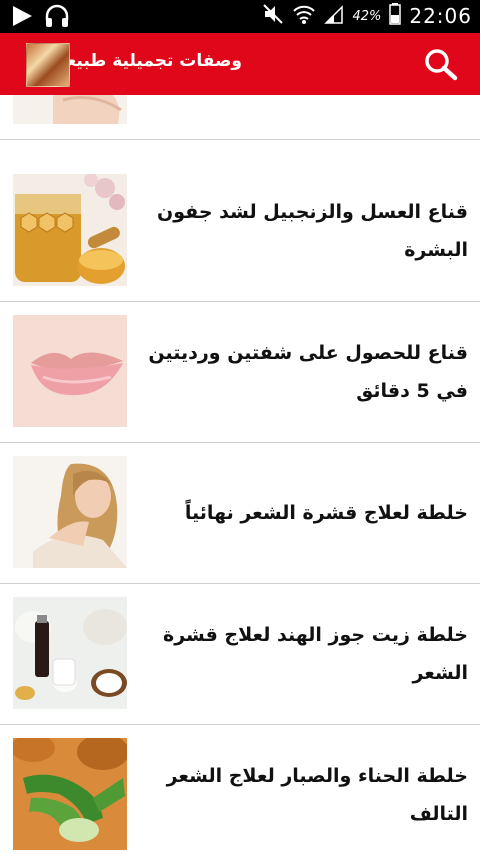 Image resolution: width=480 pixels, height=854 pixels. What do you see at coordinates (40, 18) in the screenshot?
I see `status-left` at bounding box center [40, 18].